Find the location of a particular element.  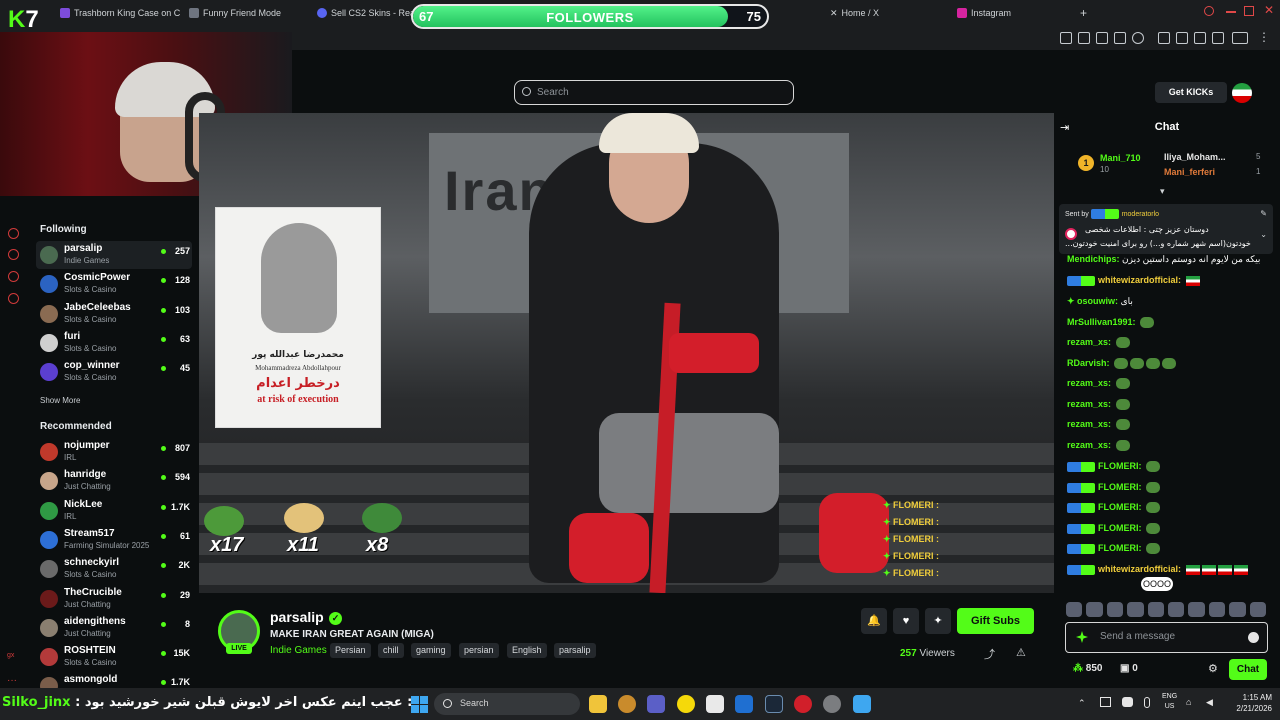

show-more-link: Show More is located at coordinates (60, 400).